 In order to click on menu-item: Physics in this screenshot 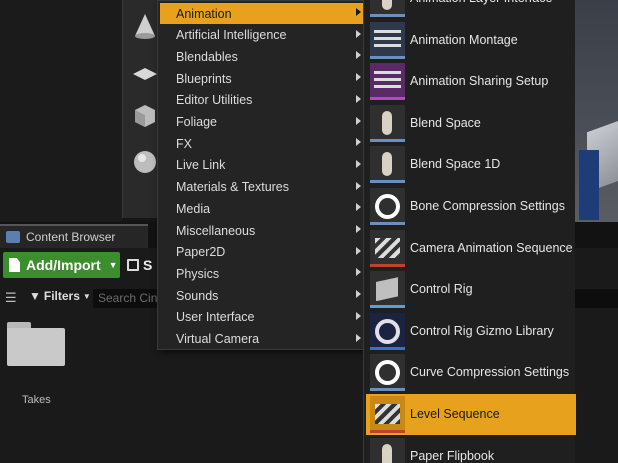, I will do `click(262, 273)`.